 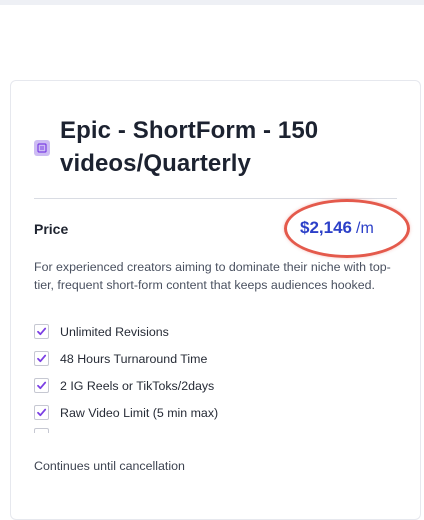 I want to click on top-strip, so click(x=212, y=2).